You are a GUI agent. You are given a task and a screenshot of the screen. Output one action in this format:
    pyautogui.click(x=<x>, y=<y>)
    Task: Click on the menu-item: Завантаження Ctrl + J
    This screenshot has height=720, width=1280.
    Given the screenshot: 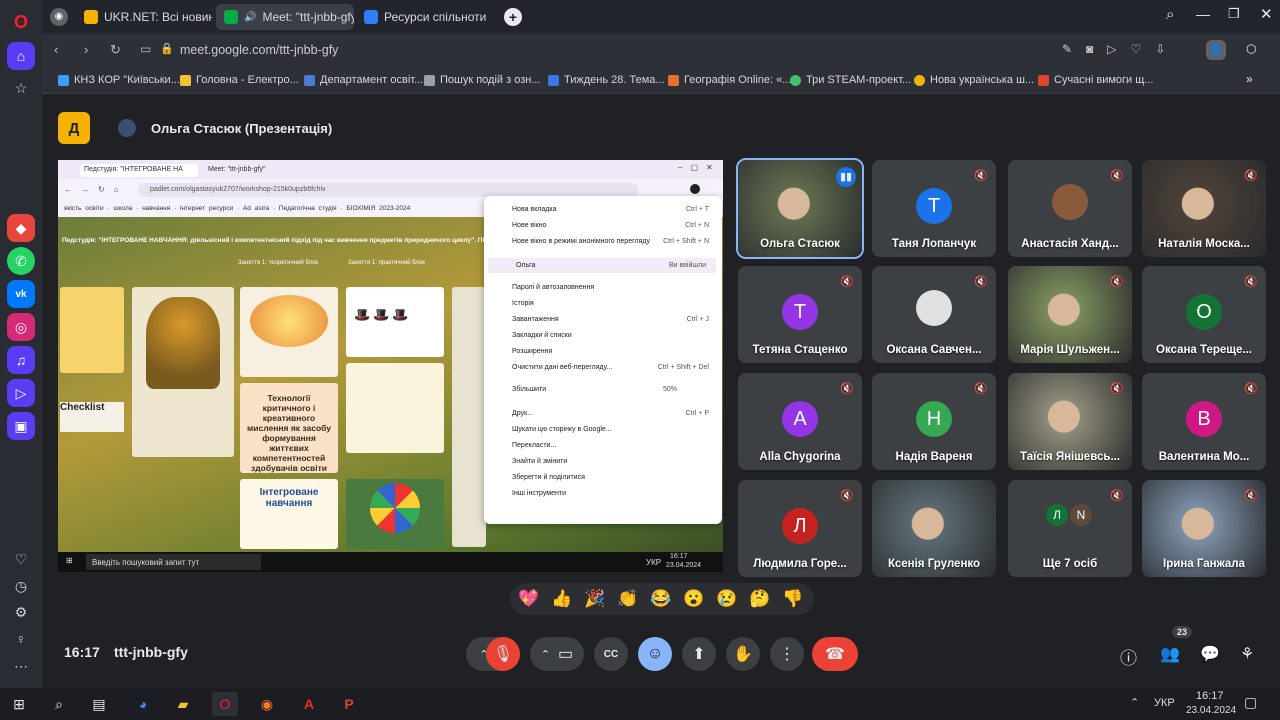 What is the action you would take?
    pyautogui.click(x=601, y=319)
    